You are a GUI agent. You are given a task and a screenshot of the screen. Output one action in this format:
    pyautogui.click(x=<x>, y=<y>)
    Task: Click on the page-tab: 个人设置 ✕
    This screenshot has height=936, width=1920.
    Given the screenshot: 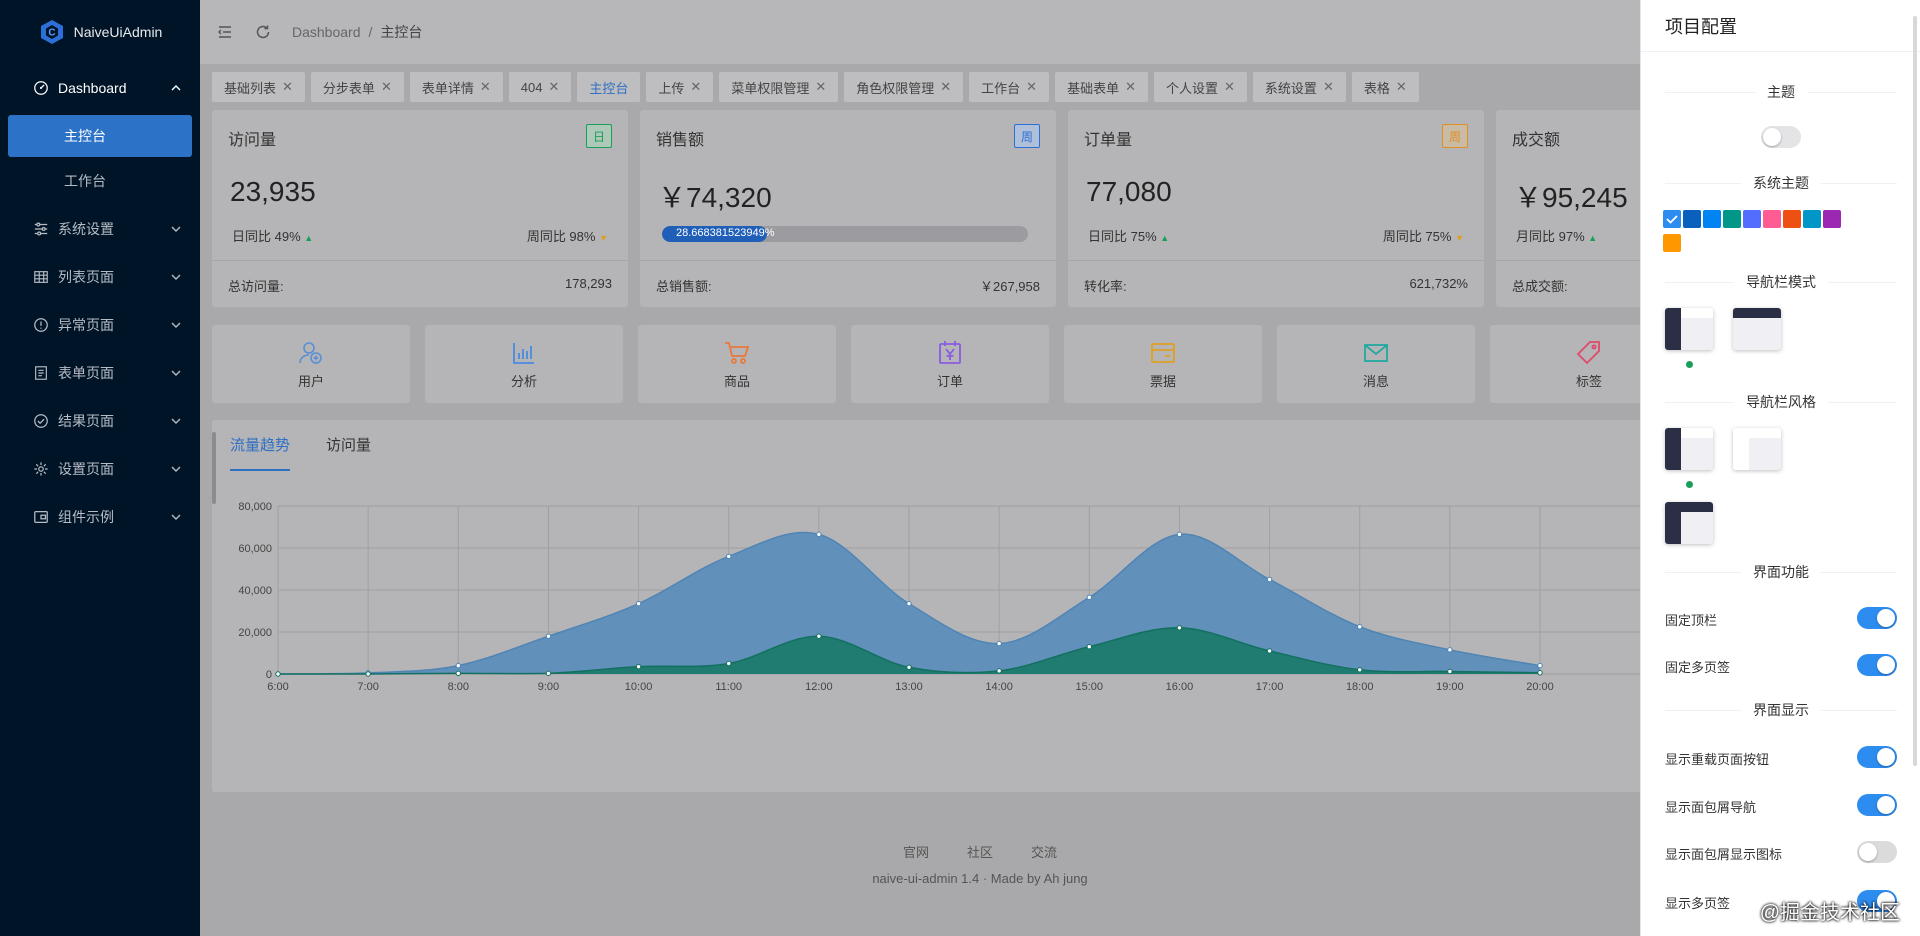 What is the action you would take?
    pyautogui.click(x=1200, y=87)
    